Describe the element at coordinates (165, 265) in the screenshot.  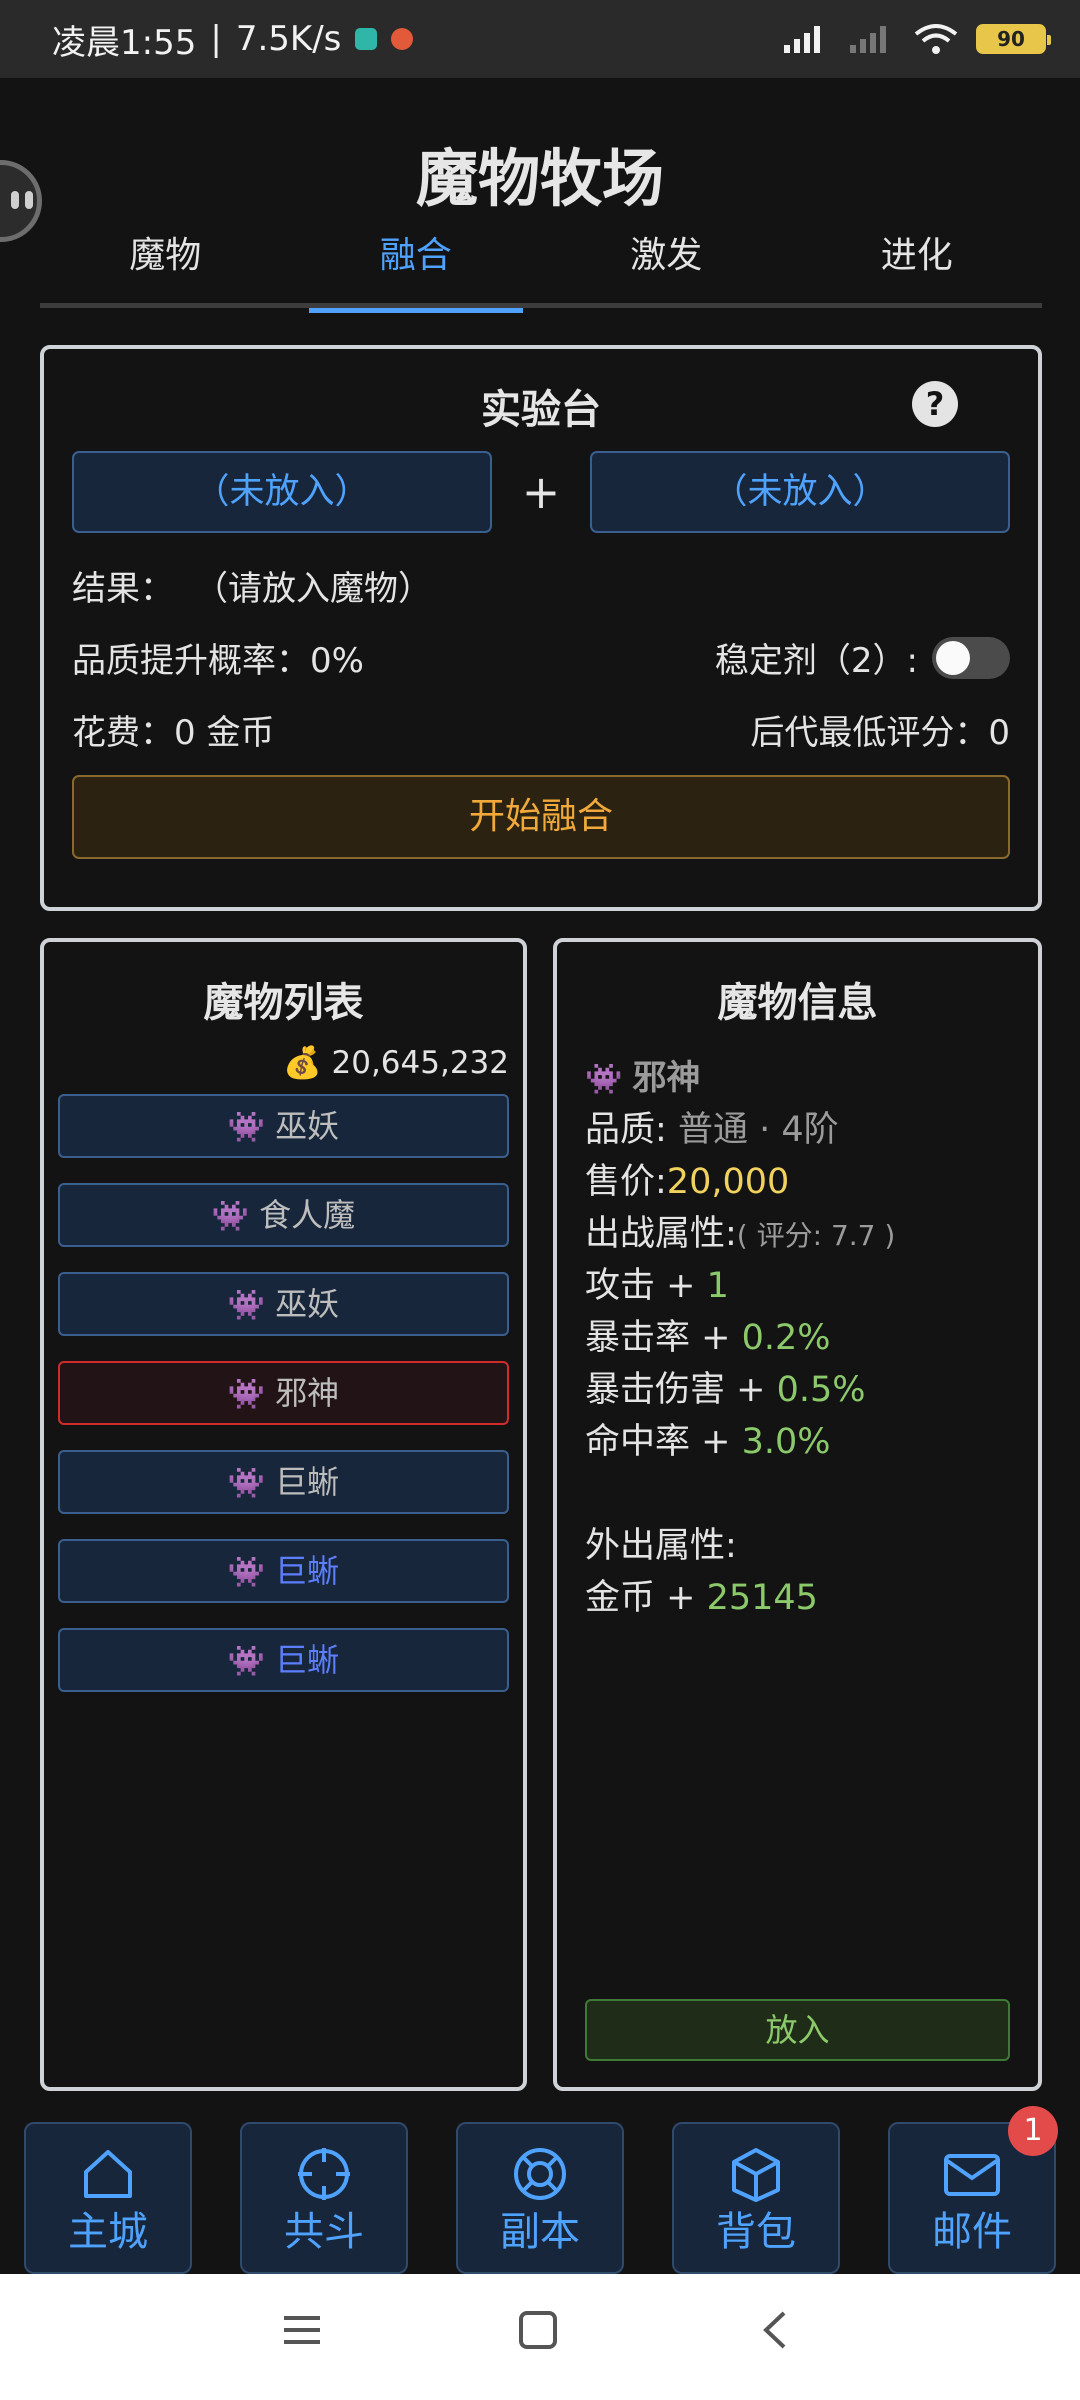
I see `tab-monsters: 魔物` at that location.